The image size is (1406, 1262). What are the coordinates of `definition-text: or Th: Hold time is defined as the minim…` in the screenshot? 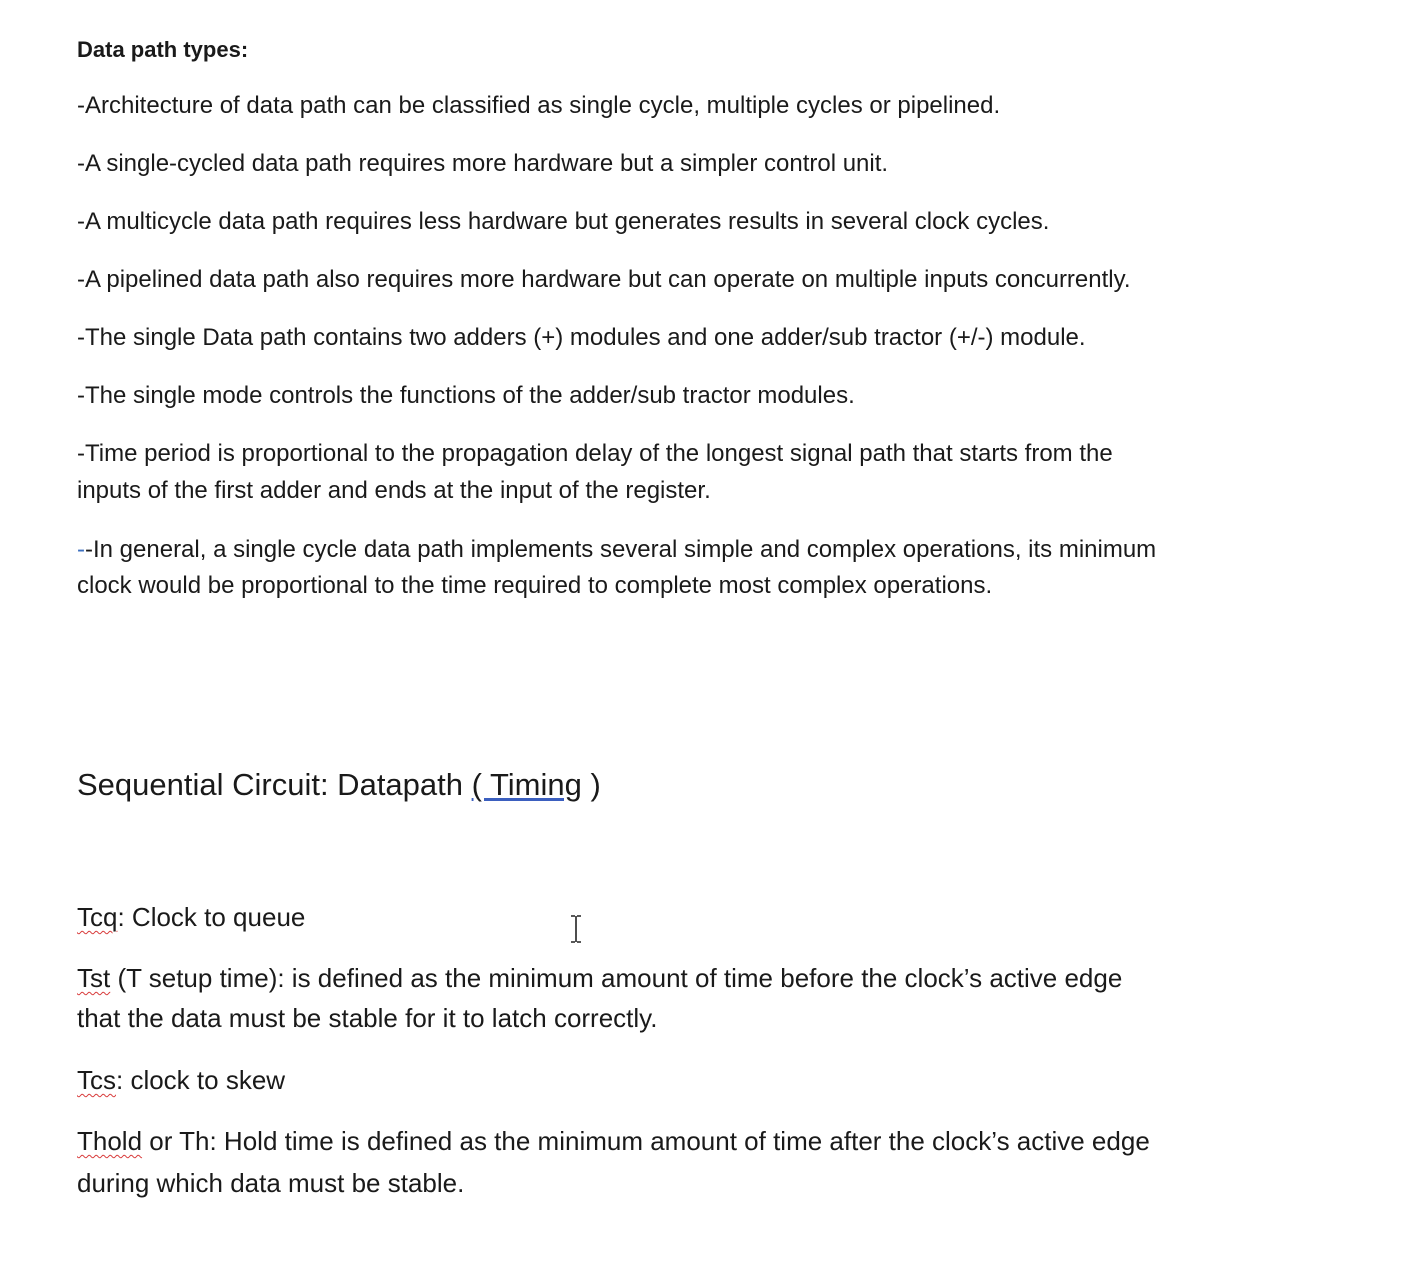 It's located at (646, 1141).